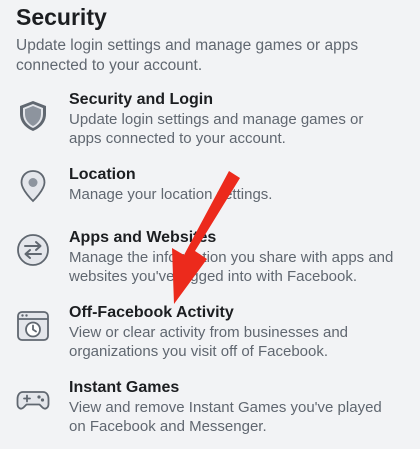 The image size is (420, 449). What do you see at coordinates (33, 186) in the screenshot?
I see `location-pin-icon` at bounding box center [33, 186].